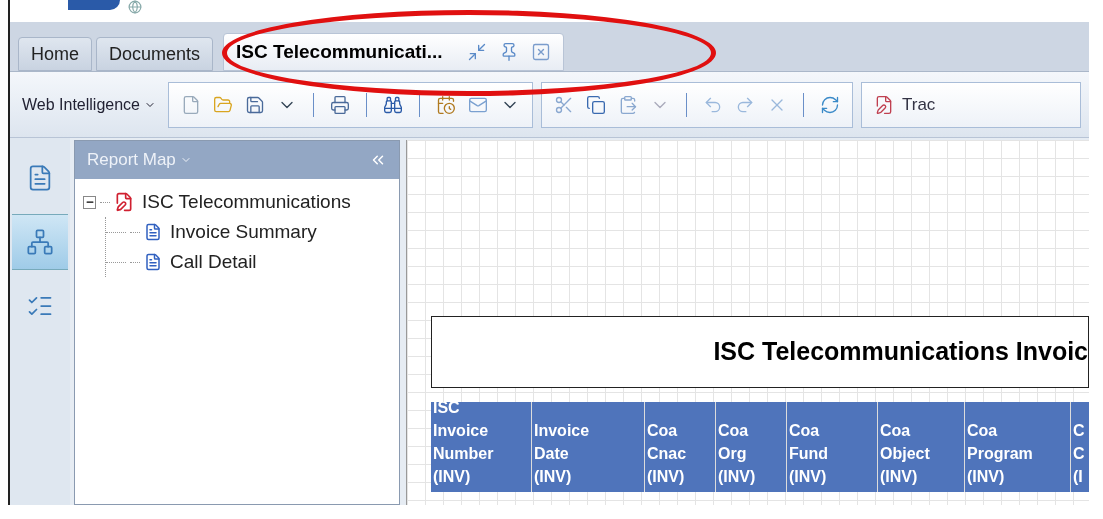 The height and width of the screenshot is (519, 1103). I want to click on column-header: Coa Org (INV), so click(751, 447).